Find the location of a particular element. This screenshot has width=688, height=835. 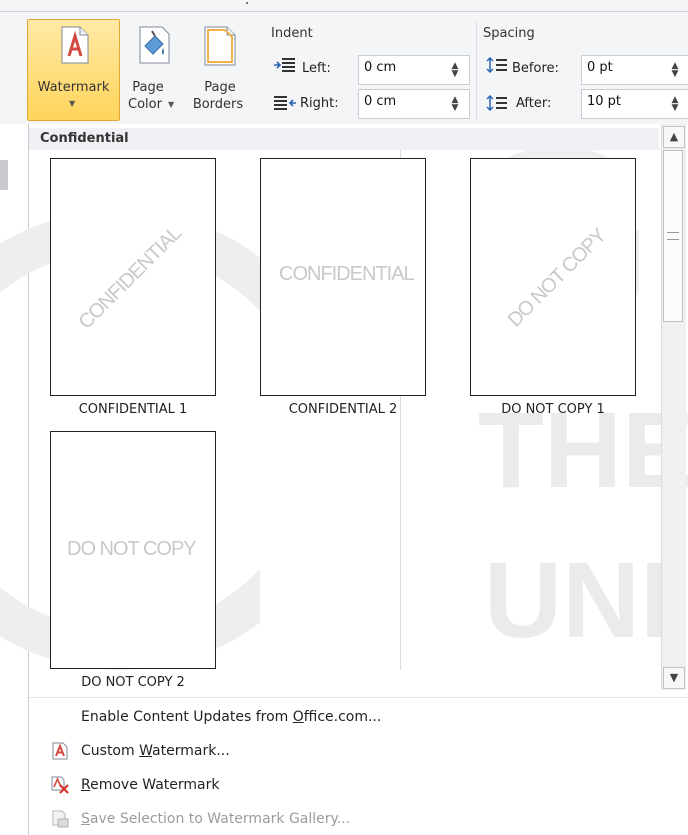

background-text-uni: UNI is located at coordinates (577, 599).